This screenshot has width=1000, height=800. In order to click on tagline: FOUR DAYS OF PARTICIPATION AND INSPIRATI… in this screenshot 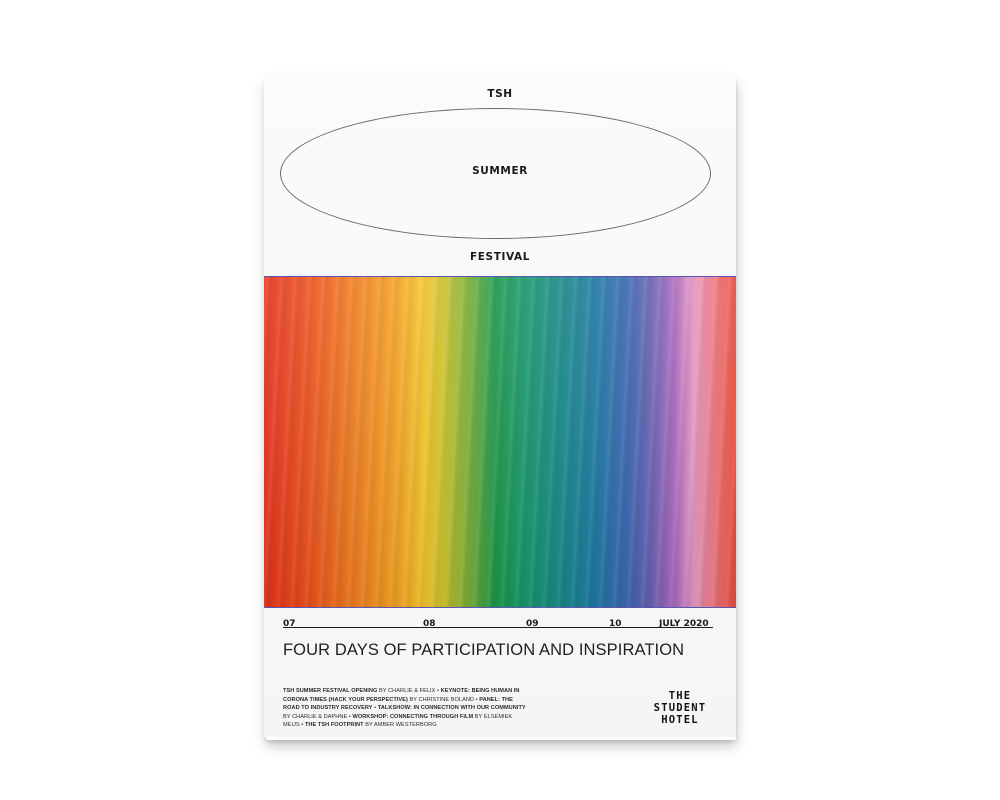, I will do `click(484, 650)`.